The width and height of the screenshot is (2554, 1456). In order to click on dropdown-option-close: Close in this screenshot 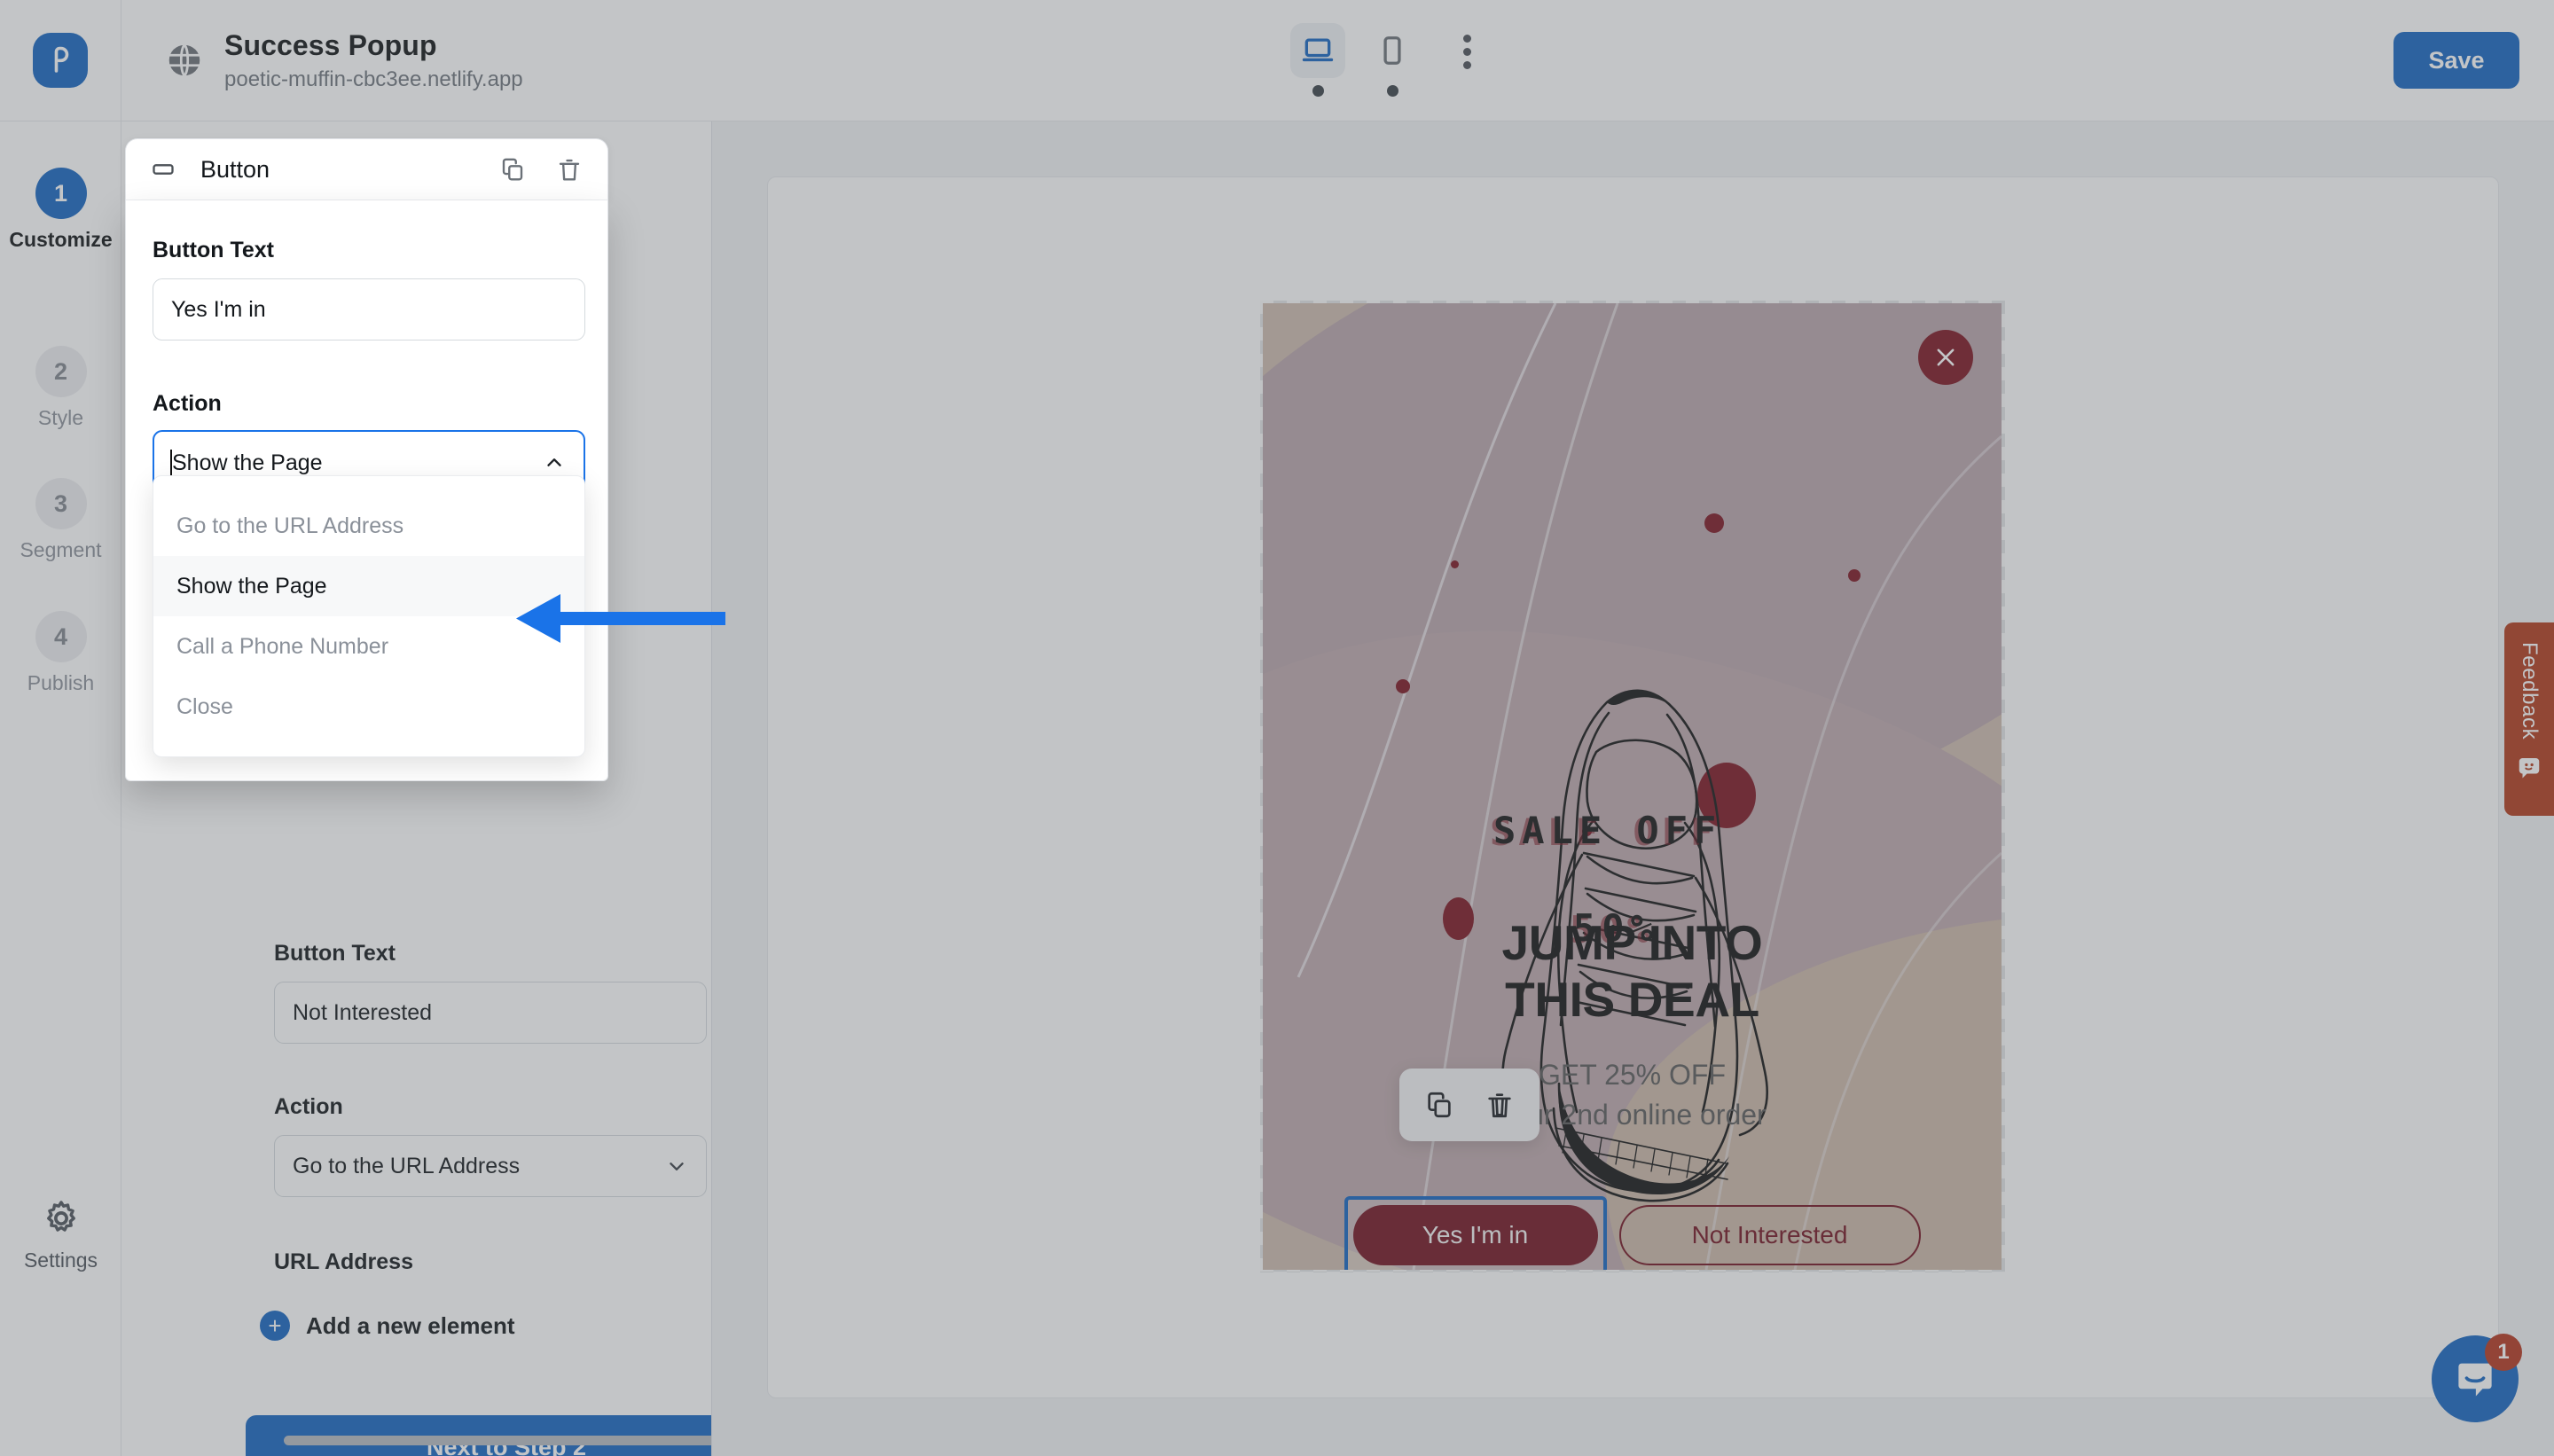, I will do `click(368, 707)`.